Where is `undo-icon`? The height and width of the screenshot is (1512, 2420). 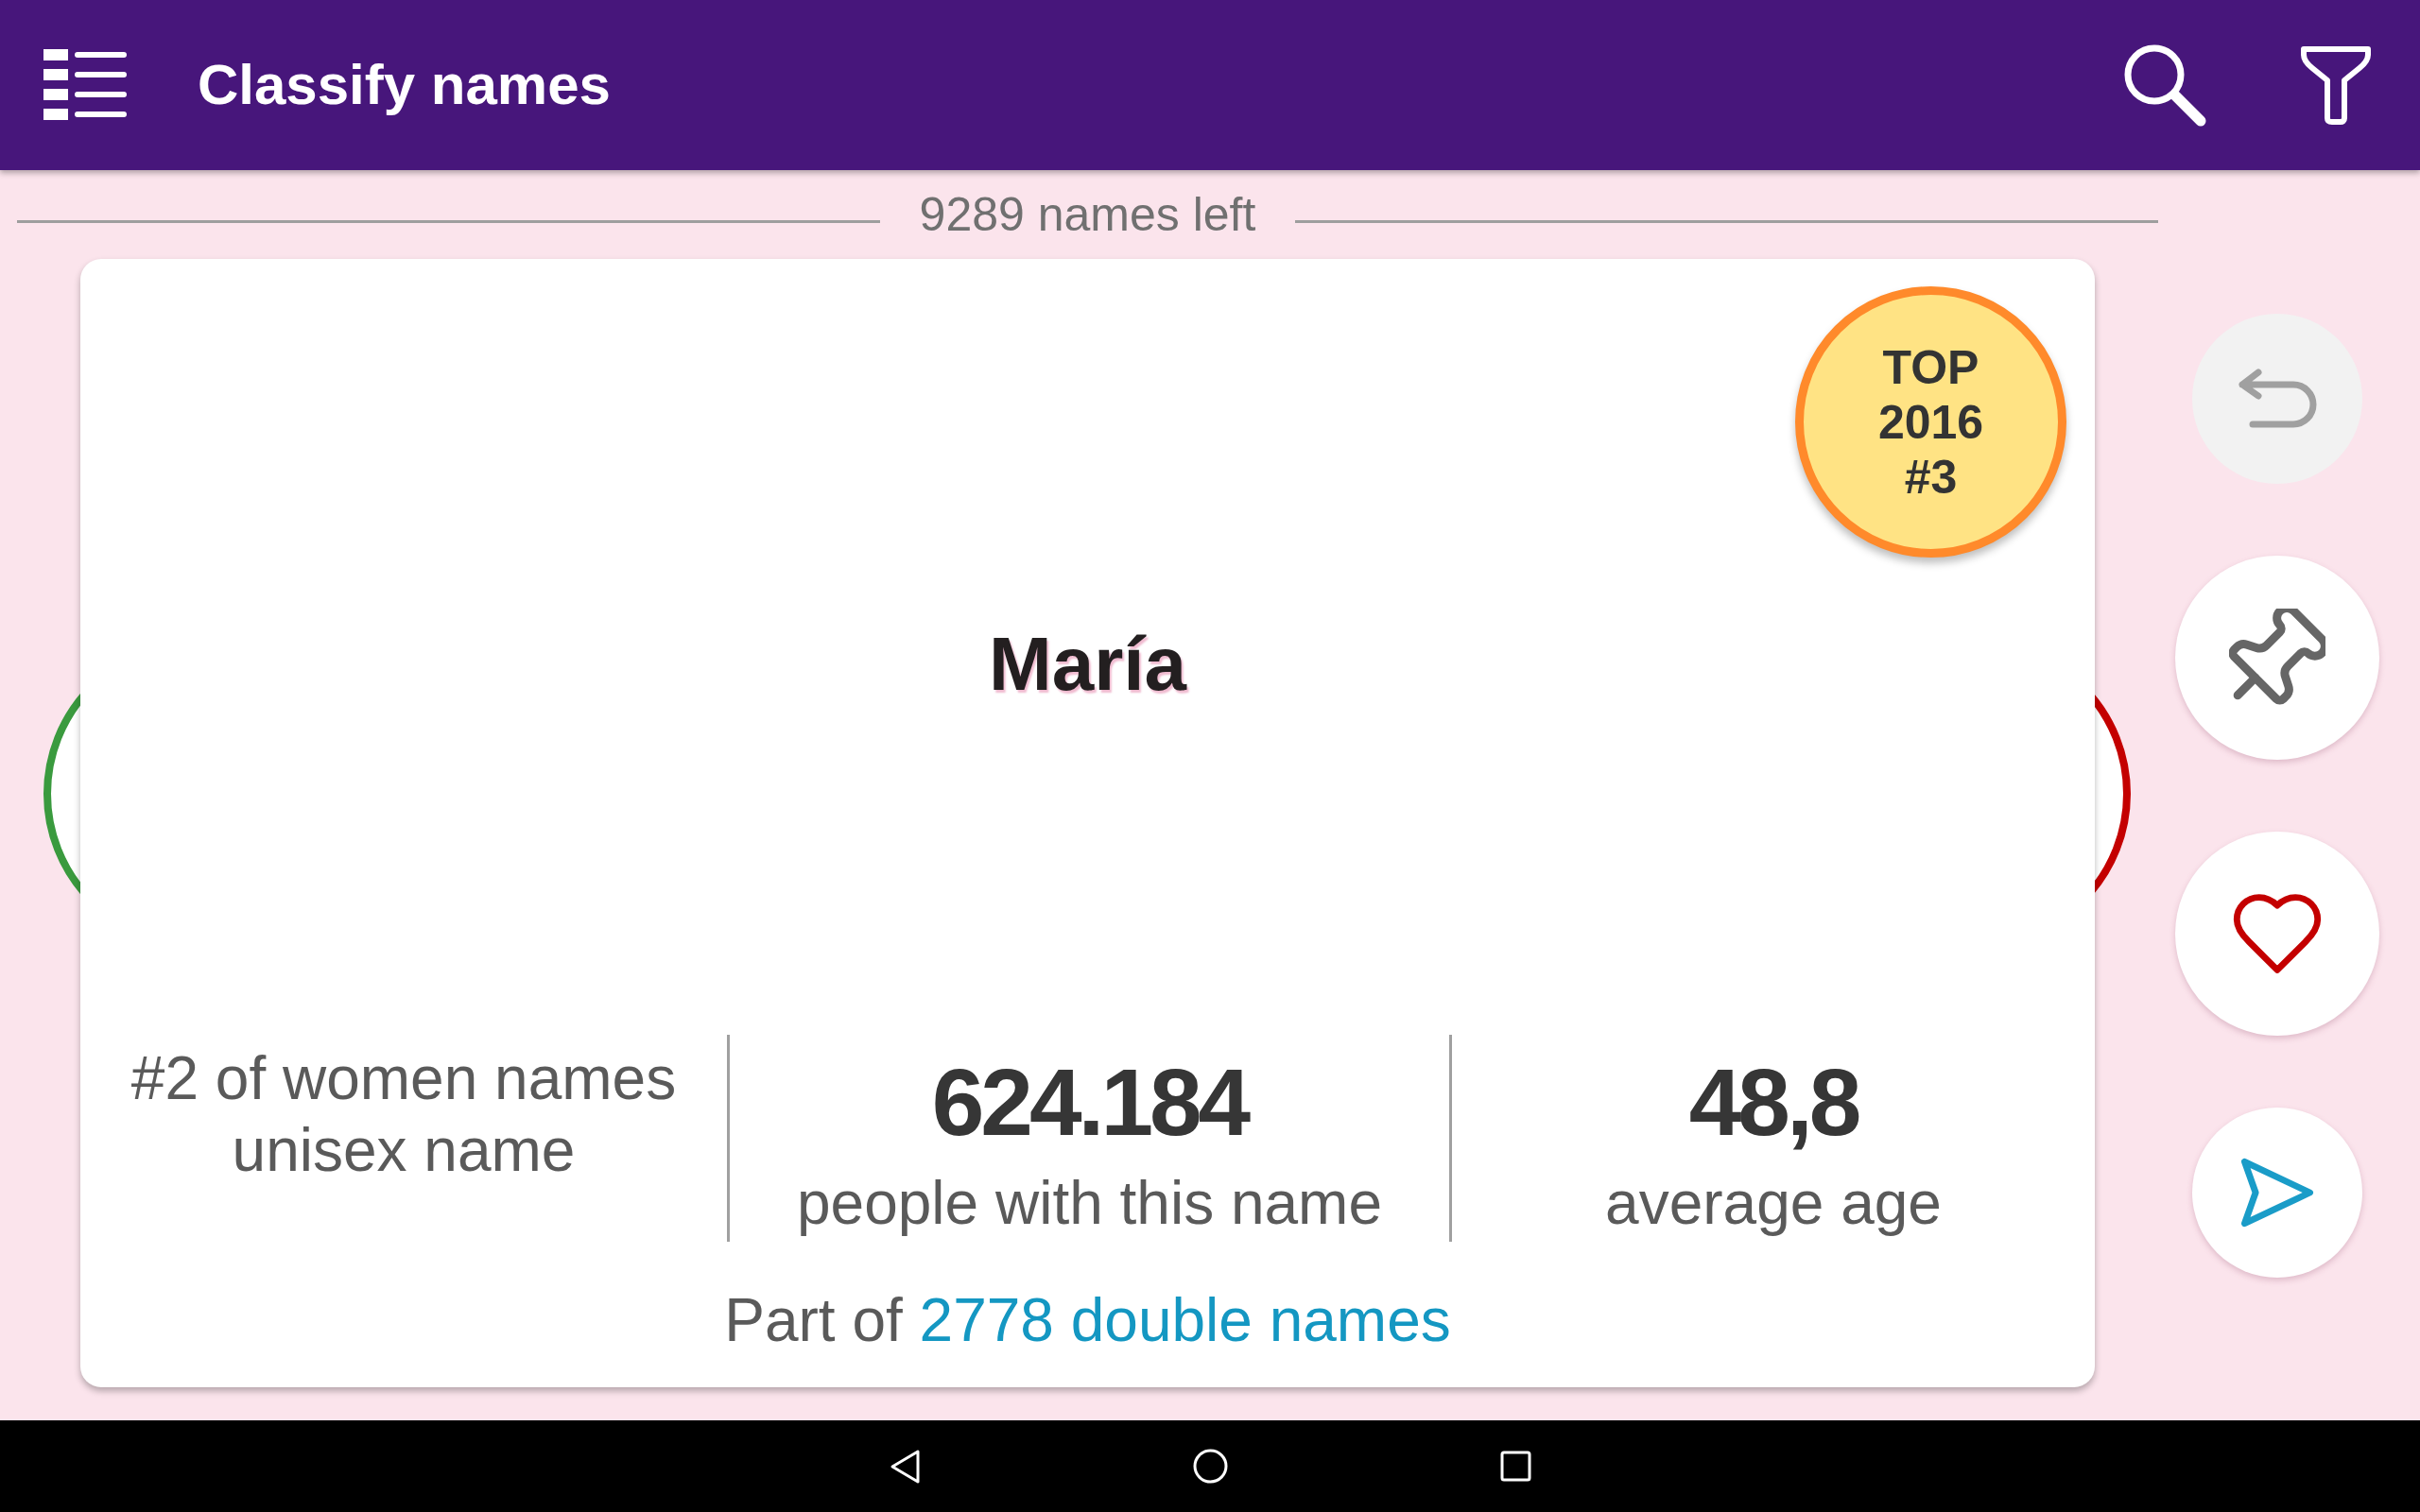 undo-icon is located at coordinates (2277, 399).